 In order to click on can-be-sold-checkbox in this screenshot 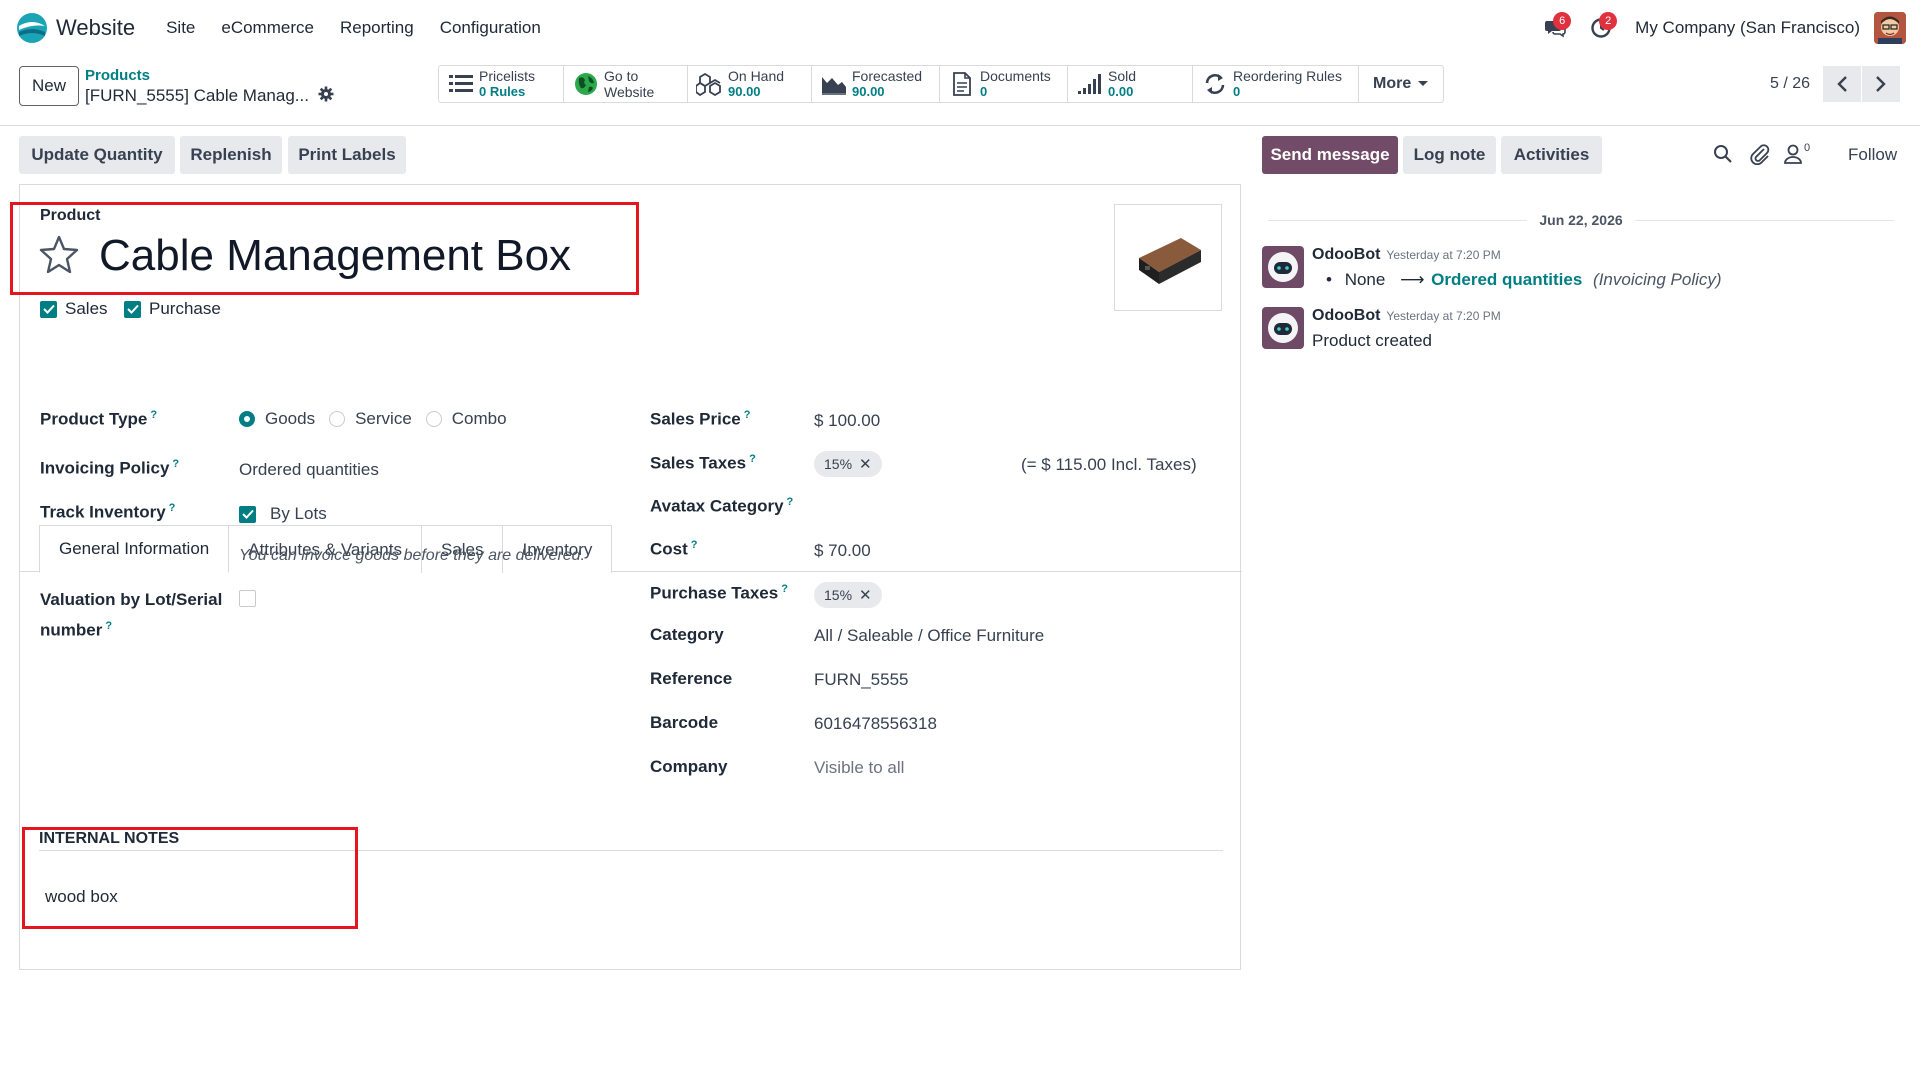, I will do `click(48, 309)`.